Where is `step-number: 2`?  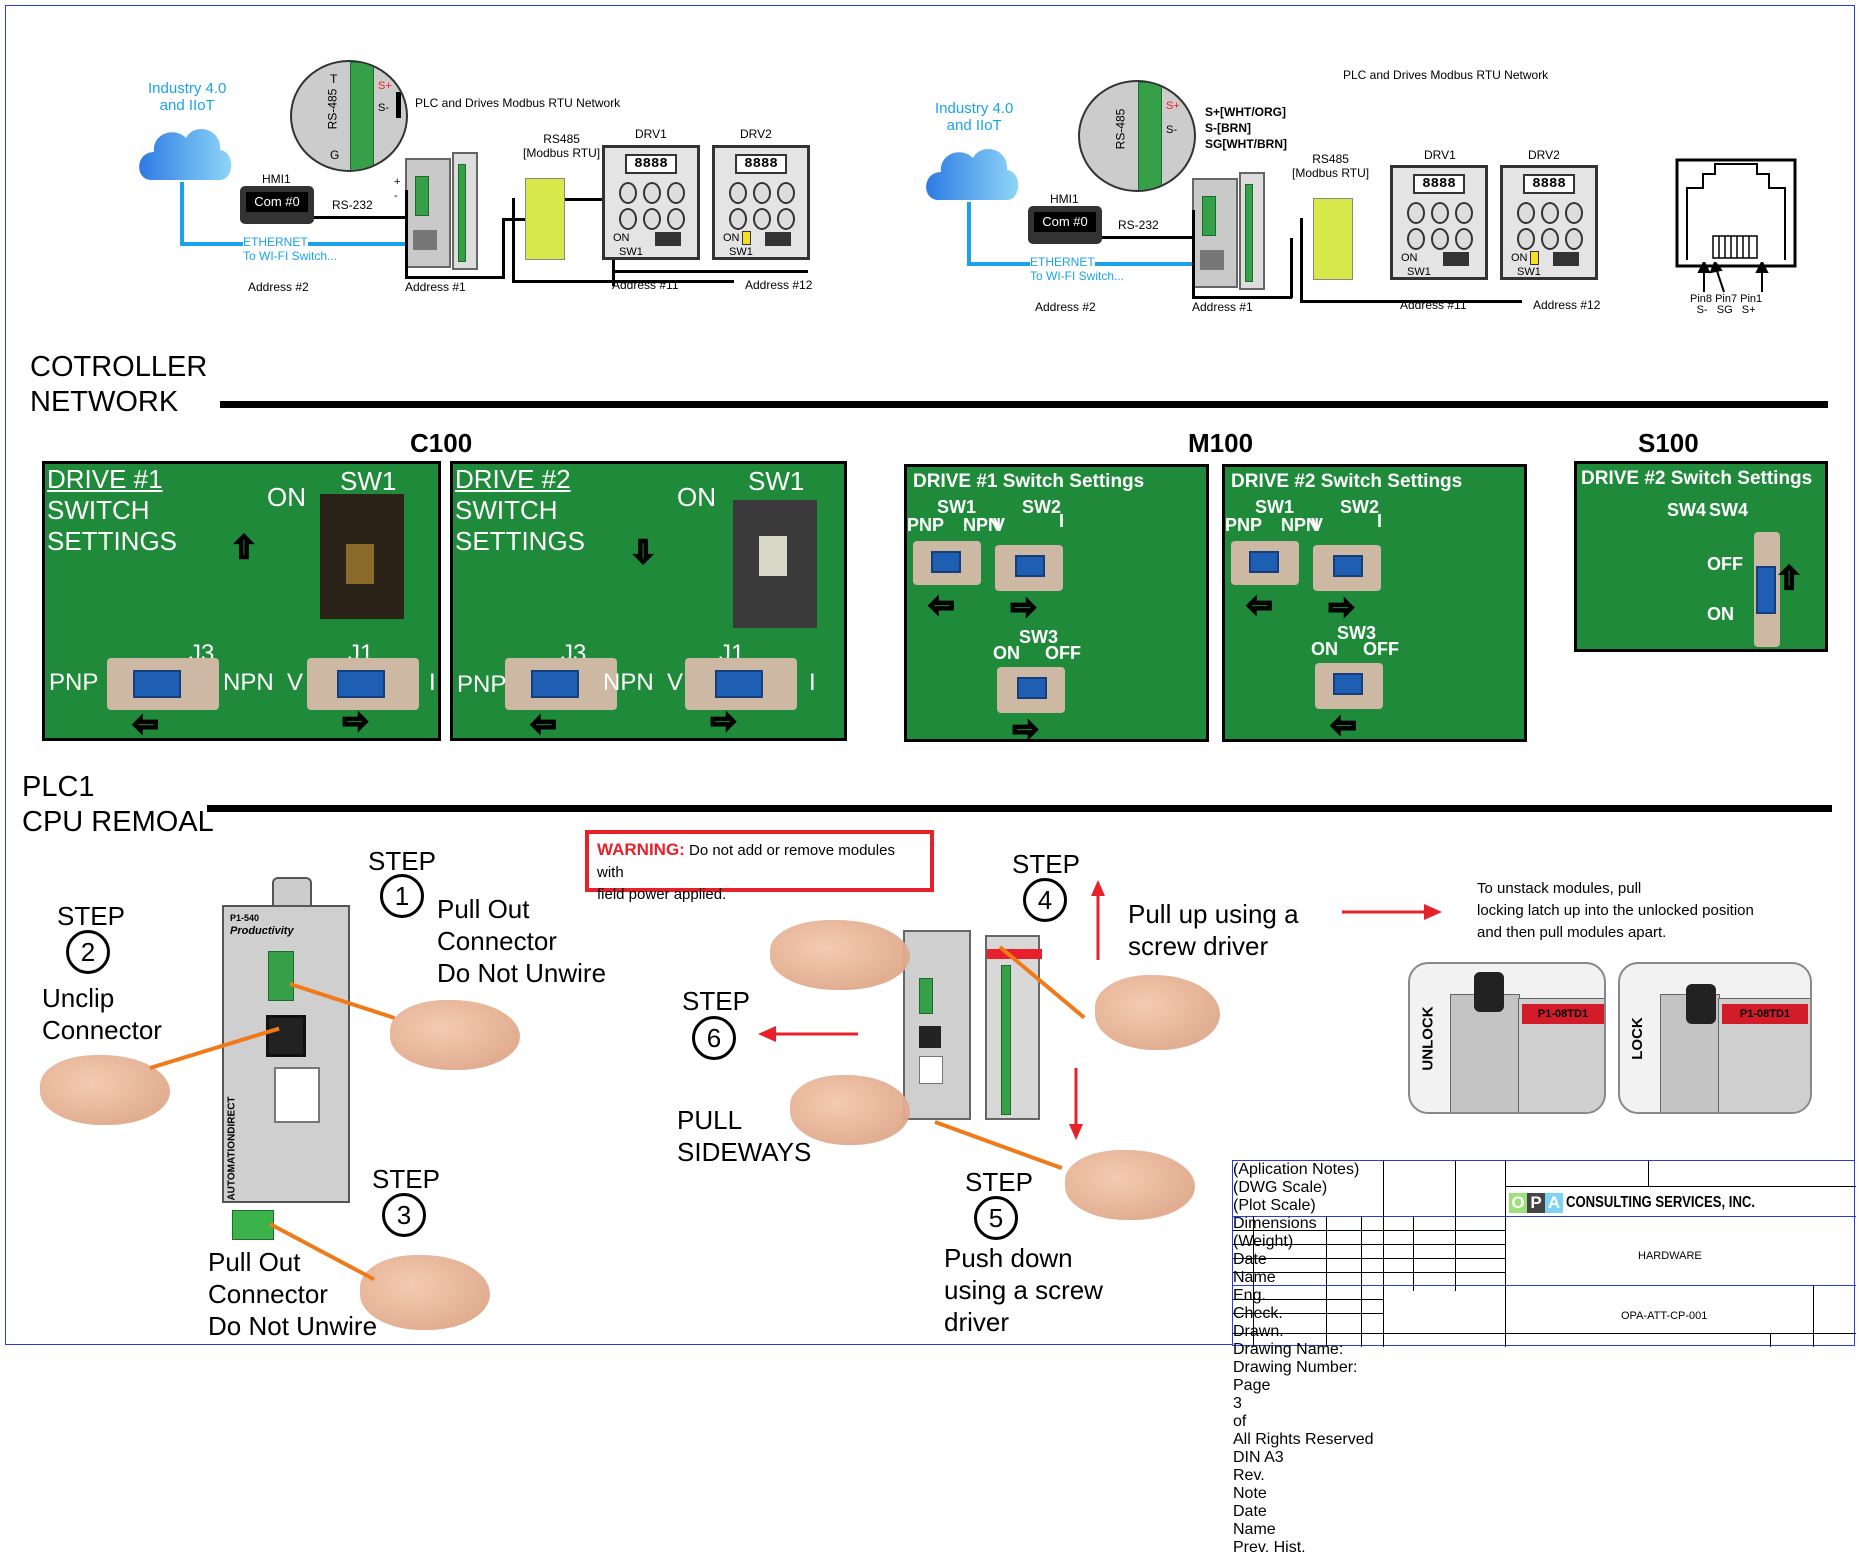 step-number: 2 is located at coordinates (88, 952).